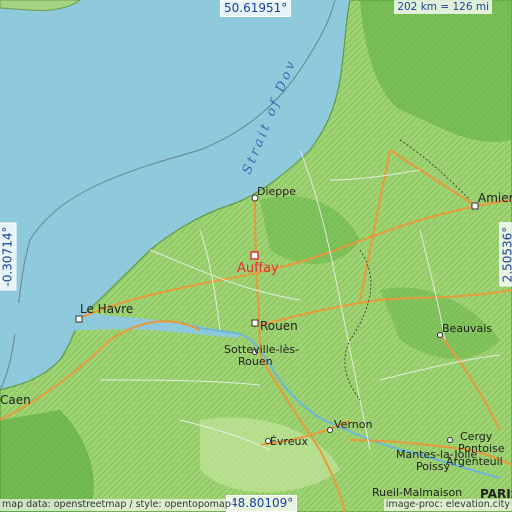 The height and width of the screenshot is (512, 512). Describe the element at coordinates (289, 441) in the screenshot. I see `place-label: Évreux` at that location.